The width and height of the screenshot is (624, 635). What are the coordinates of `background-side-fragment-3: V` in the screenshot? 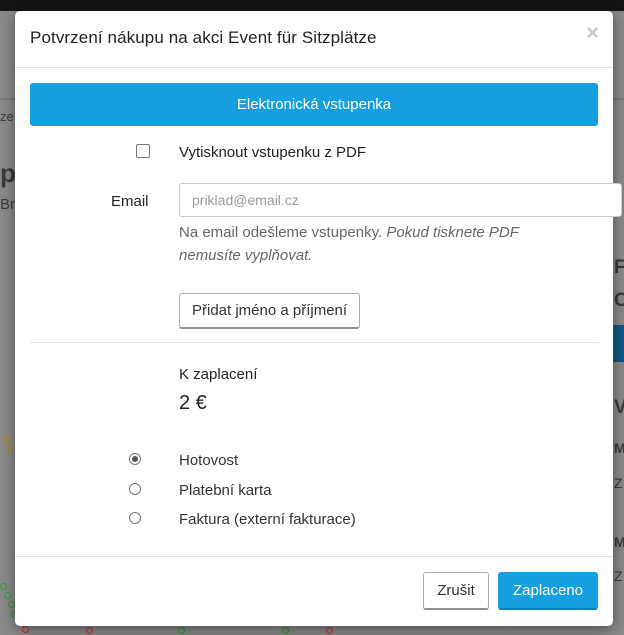 It's located at (619, 407).